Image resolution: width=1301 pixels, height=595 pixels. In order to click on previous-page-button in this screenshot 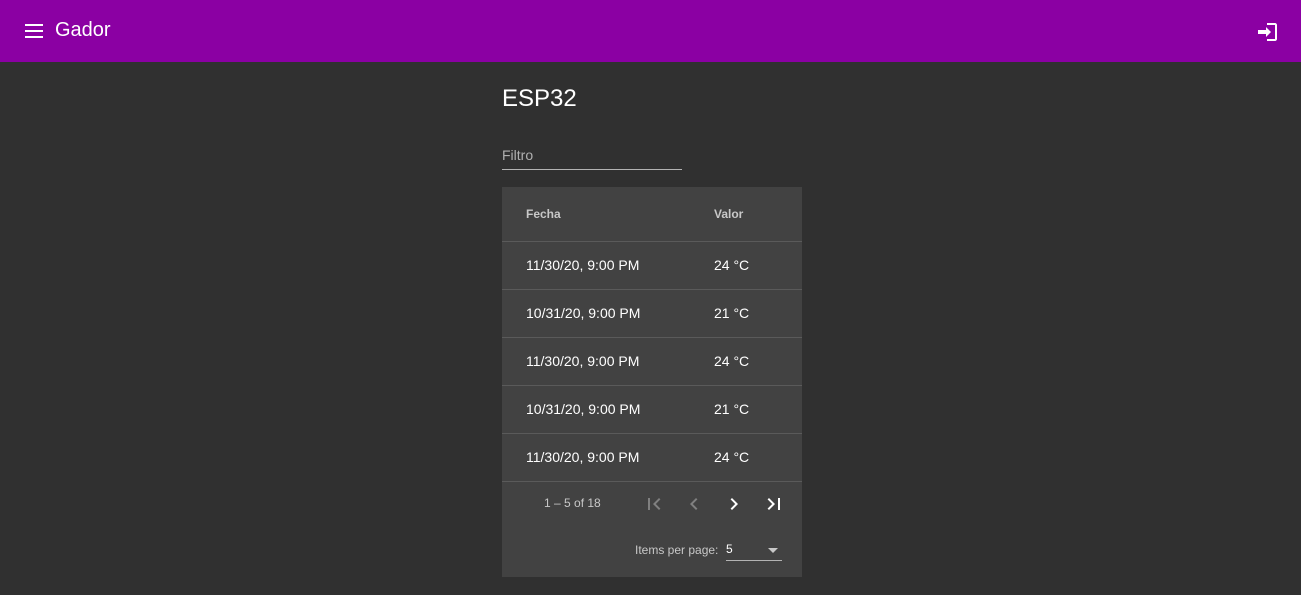, I will do `click(694, 504)`.